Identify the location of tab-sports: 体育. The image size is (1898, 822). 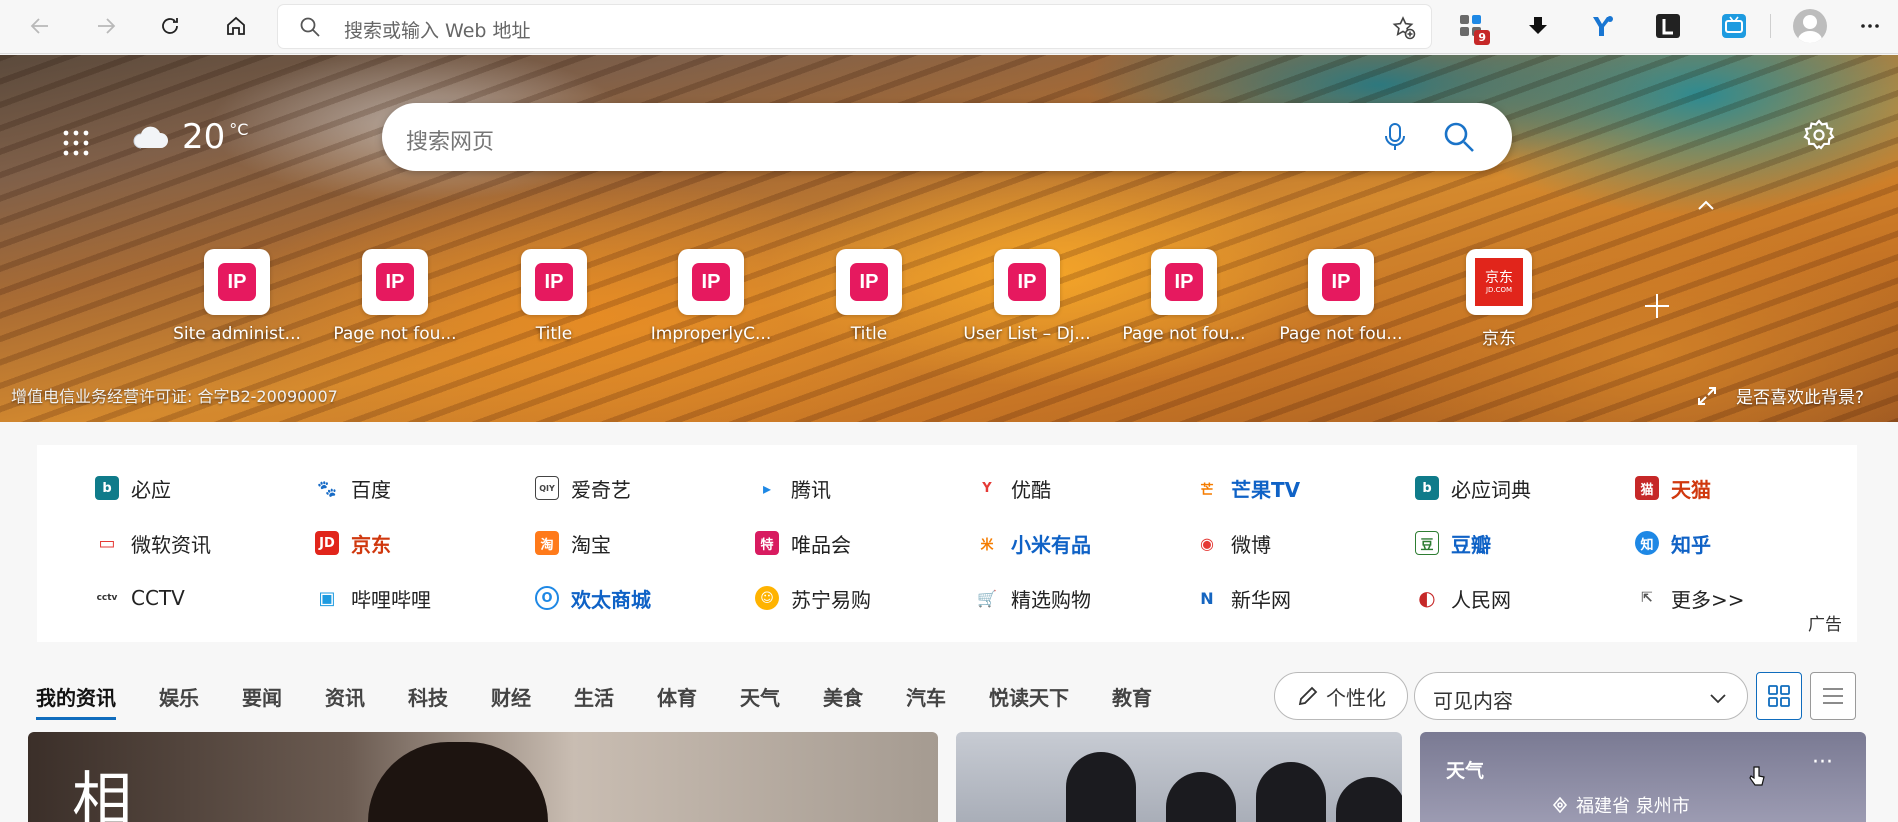
(677, 701).